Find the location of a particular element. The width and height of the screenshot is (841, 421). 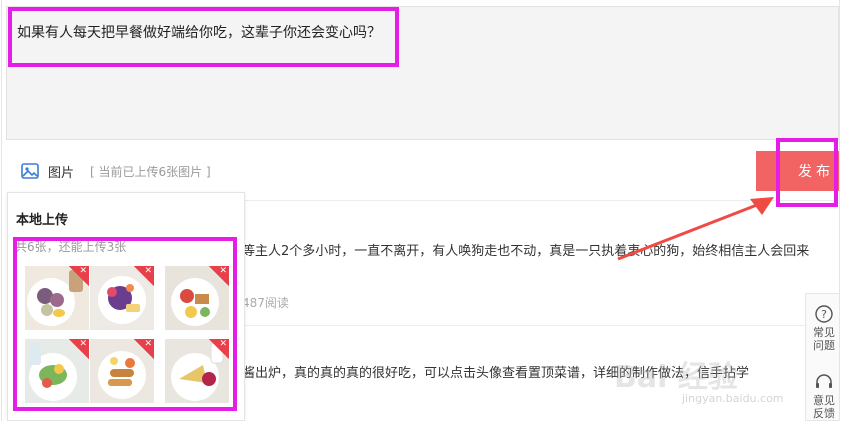

image-button-label: 图片 is located at coordinates (61, 171).